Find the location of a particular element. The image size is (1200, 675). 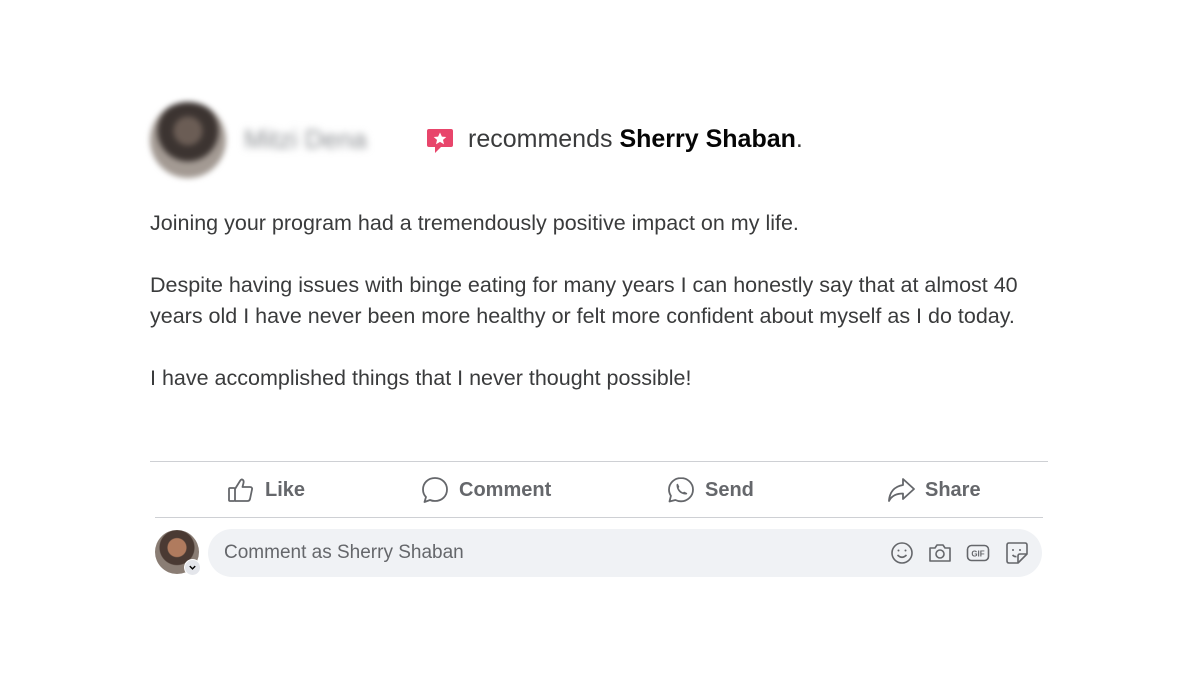

gif-label: GIF is located at coordinates (977, 554).